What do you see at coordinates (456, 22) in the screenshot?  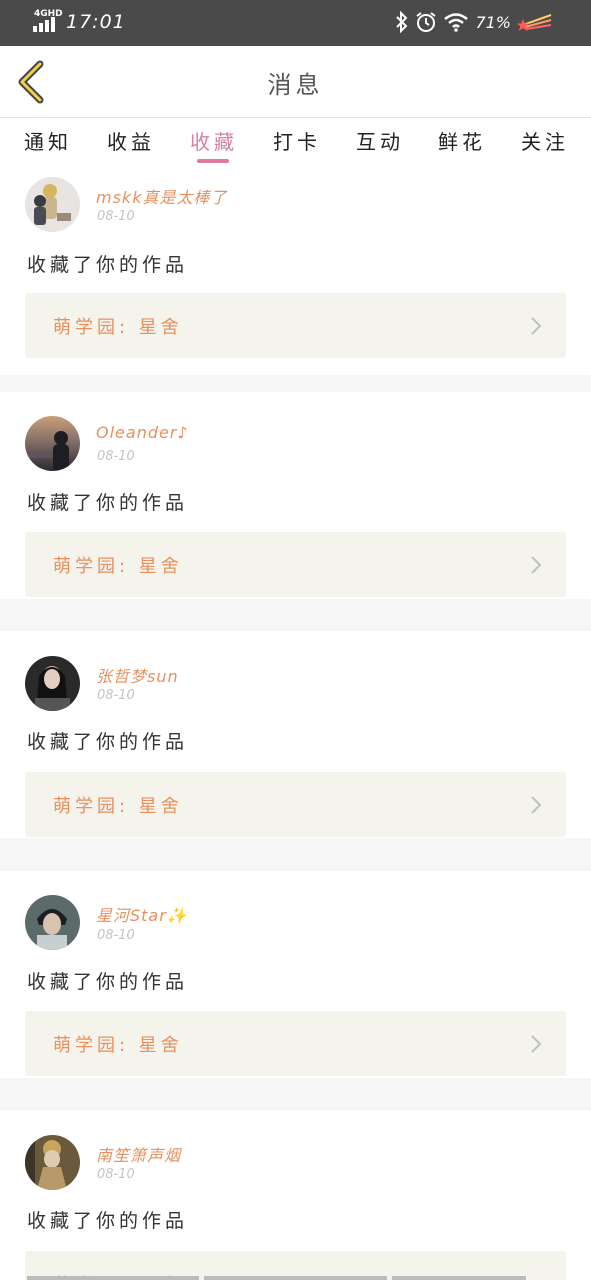 I see `wifi-icon` at bounding box center [456, 22].